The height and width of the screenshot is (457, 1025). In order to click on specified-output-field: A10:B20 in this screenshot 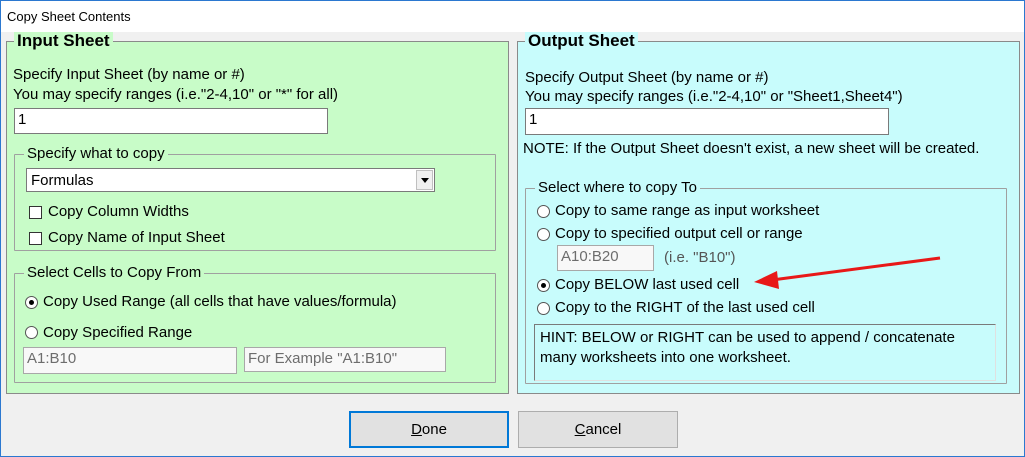, I will do `click(605, 258)`.